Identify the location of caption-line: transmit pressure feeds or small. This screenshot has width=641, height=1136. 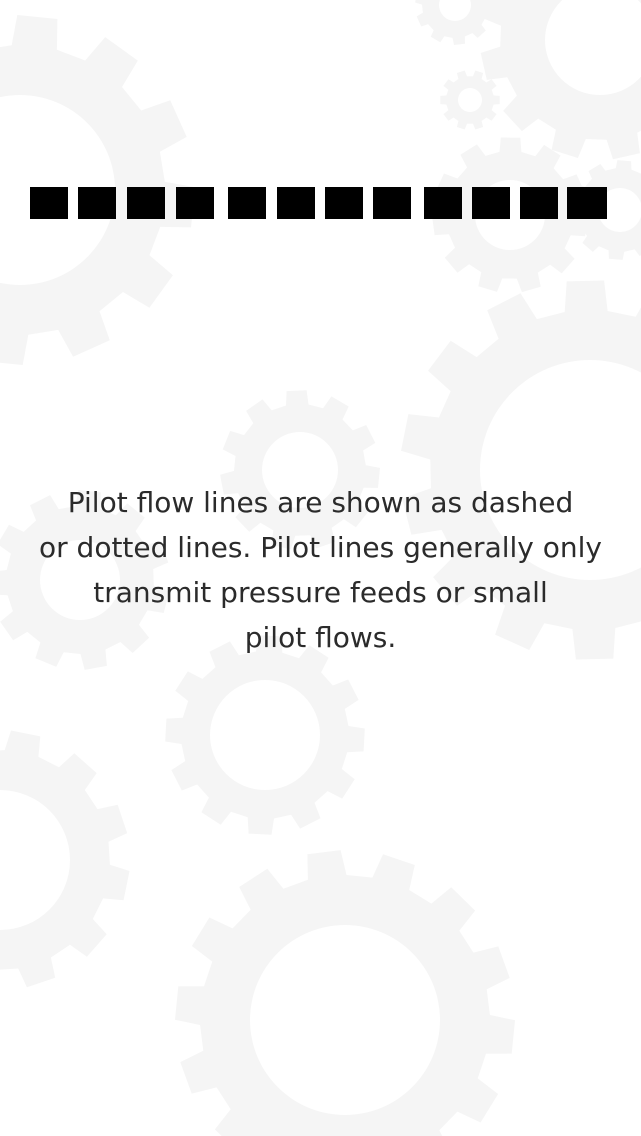
(320, 592).